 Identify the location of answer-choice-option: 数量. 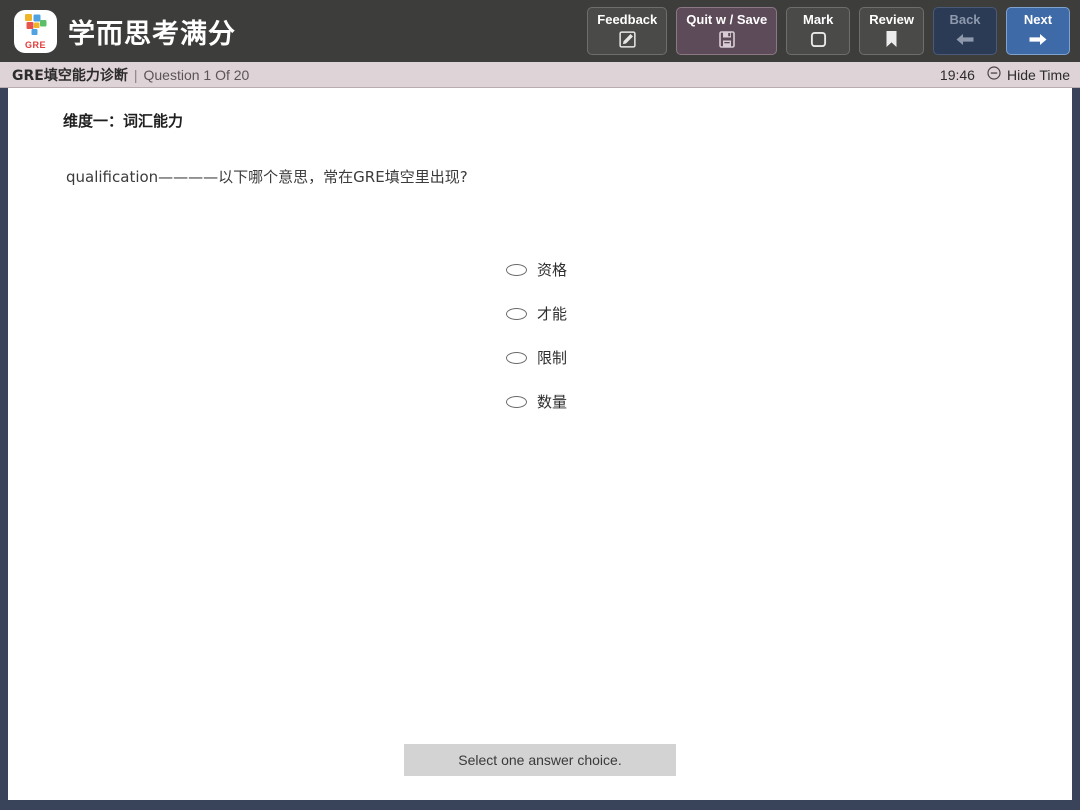
(536, 401).